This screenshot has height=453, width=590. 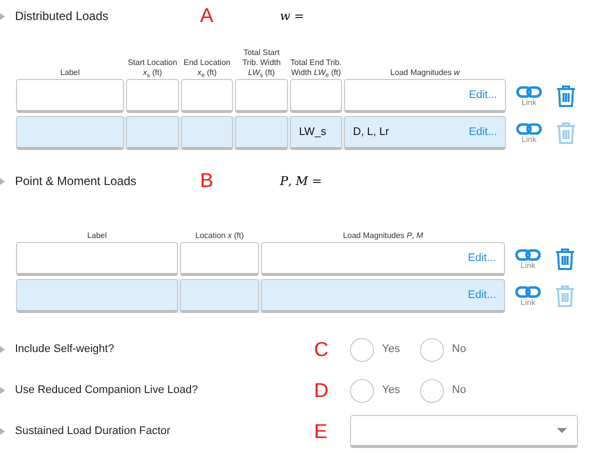 What do you see at coordinates (464, 431) in the screenshot?
I see `dropdown-select` at bounding box center [464, 431].